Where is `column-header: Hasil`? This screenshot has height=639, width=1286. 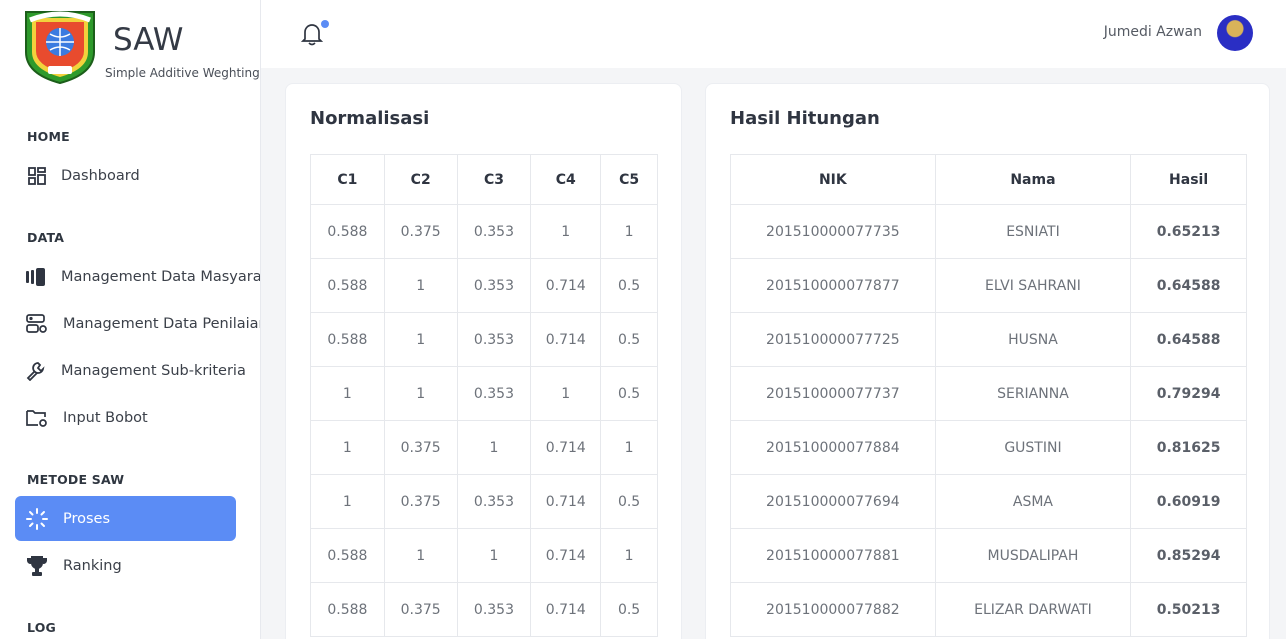 column-header: Hasil is located at coordinates (1188, 179).